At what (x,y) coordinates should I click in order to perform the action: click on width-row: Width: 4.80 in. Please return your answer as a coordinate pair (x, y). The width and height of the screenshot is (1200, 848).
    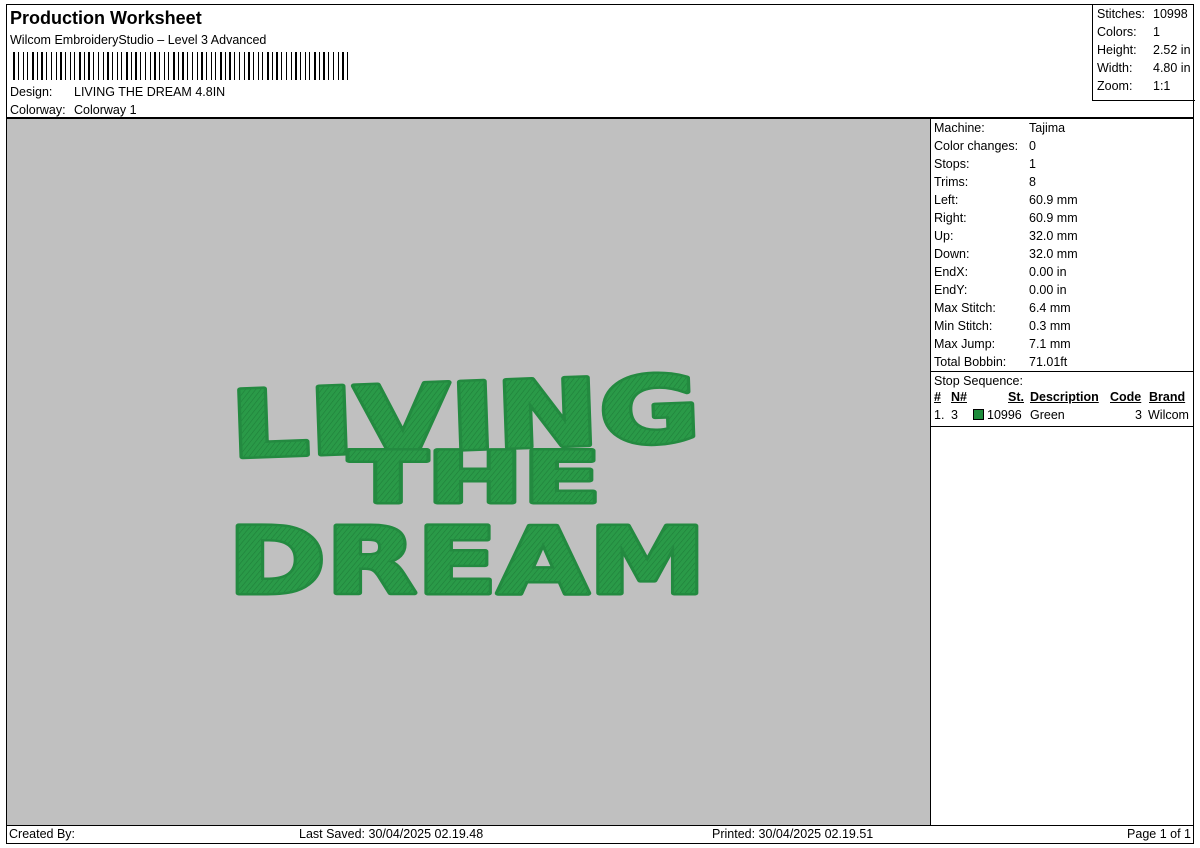
    Looking at the image, I should click on (1144, 68).